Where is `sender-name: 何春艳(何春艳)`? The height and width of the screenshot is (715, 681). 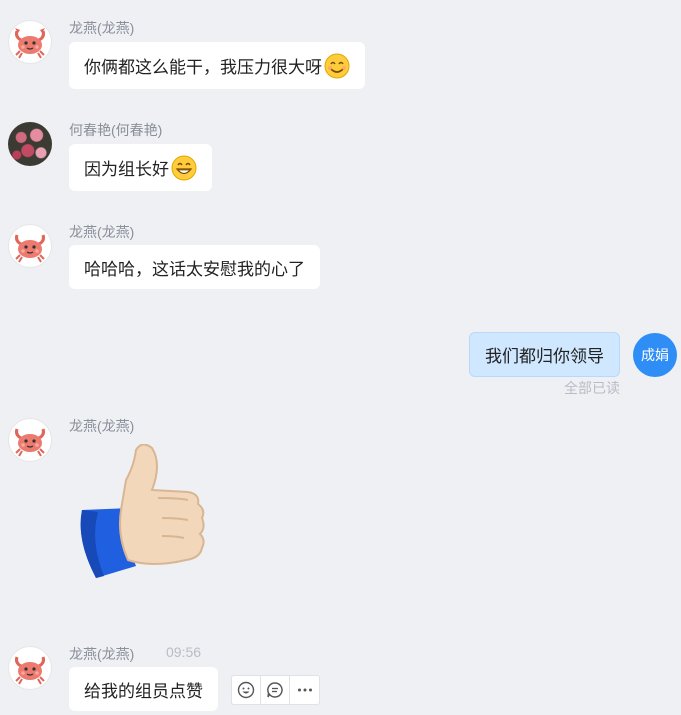 sender-name: 何春艳(何春艳) is located at coordinates (116, 130).